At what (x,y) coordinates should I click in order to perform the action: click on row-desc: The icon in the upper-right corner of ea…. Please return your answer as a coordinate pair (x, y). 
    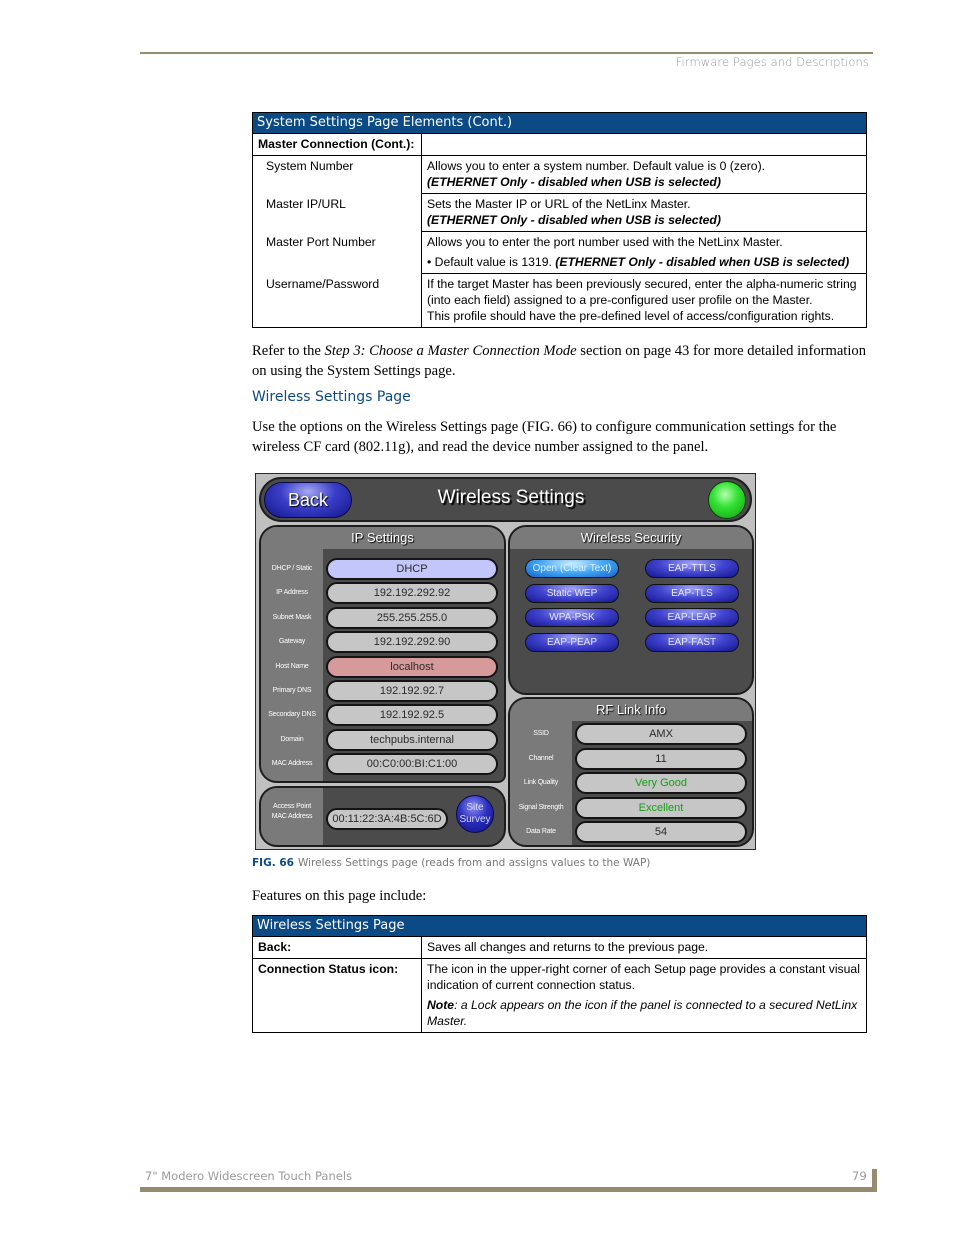
    Looking at the image, I should click on (644, 995).